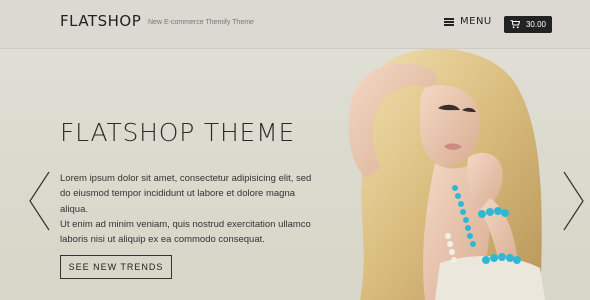  I want to click on see-new-trends-button: SEE NEW TRENDS, so click(116, 267).